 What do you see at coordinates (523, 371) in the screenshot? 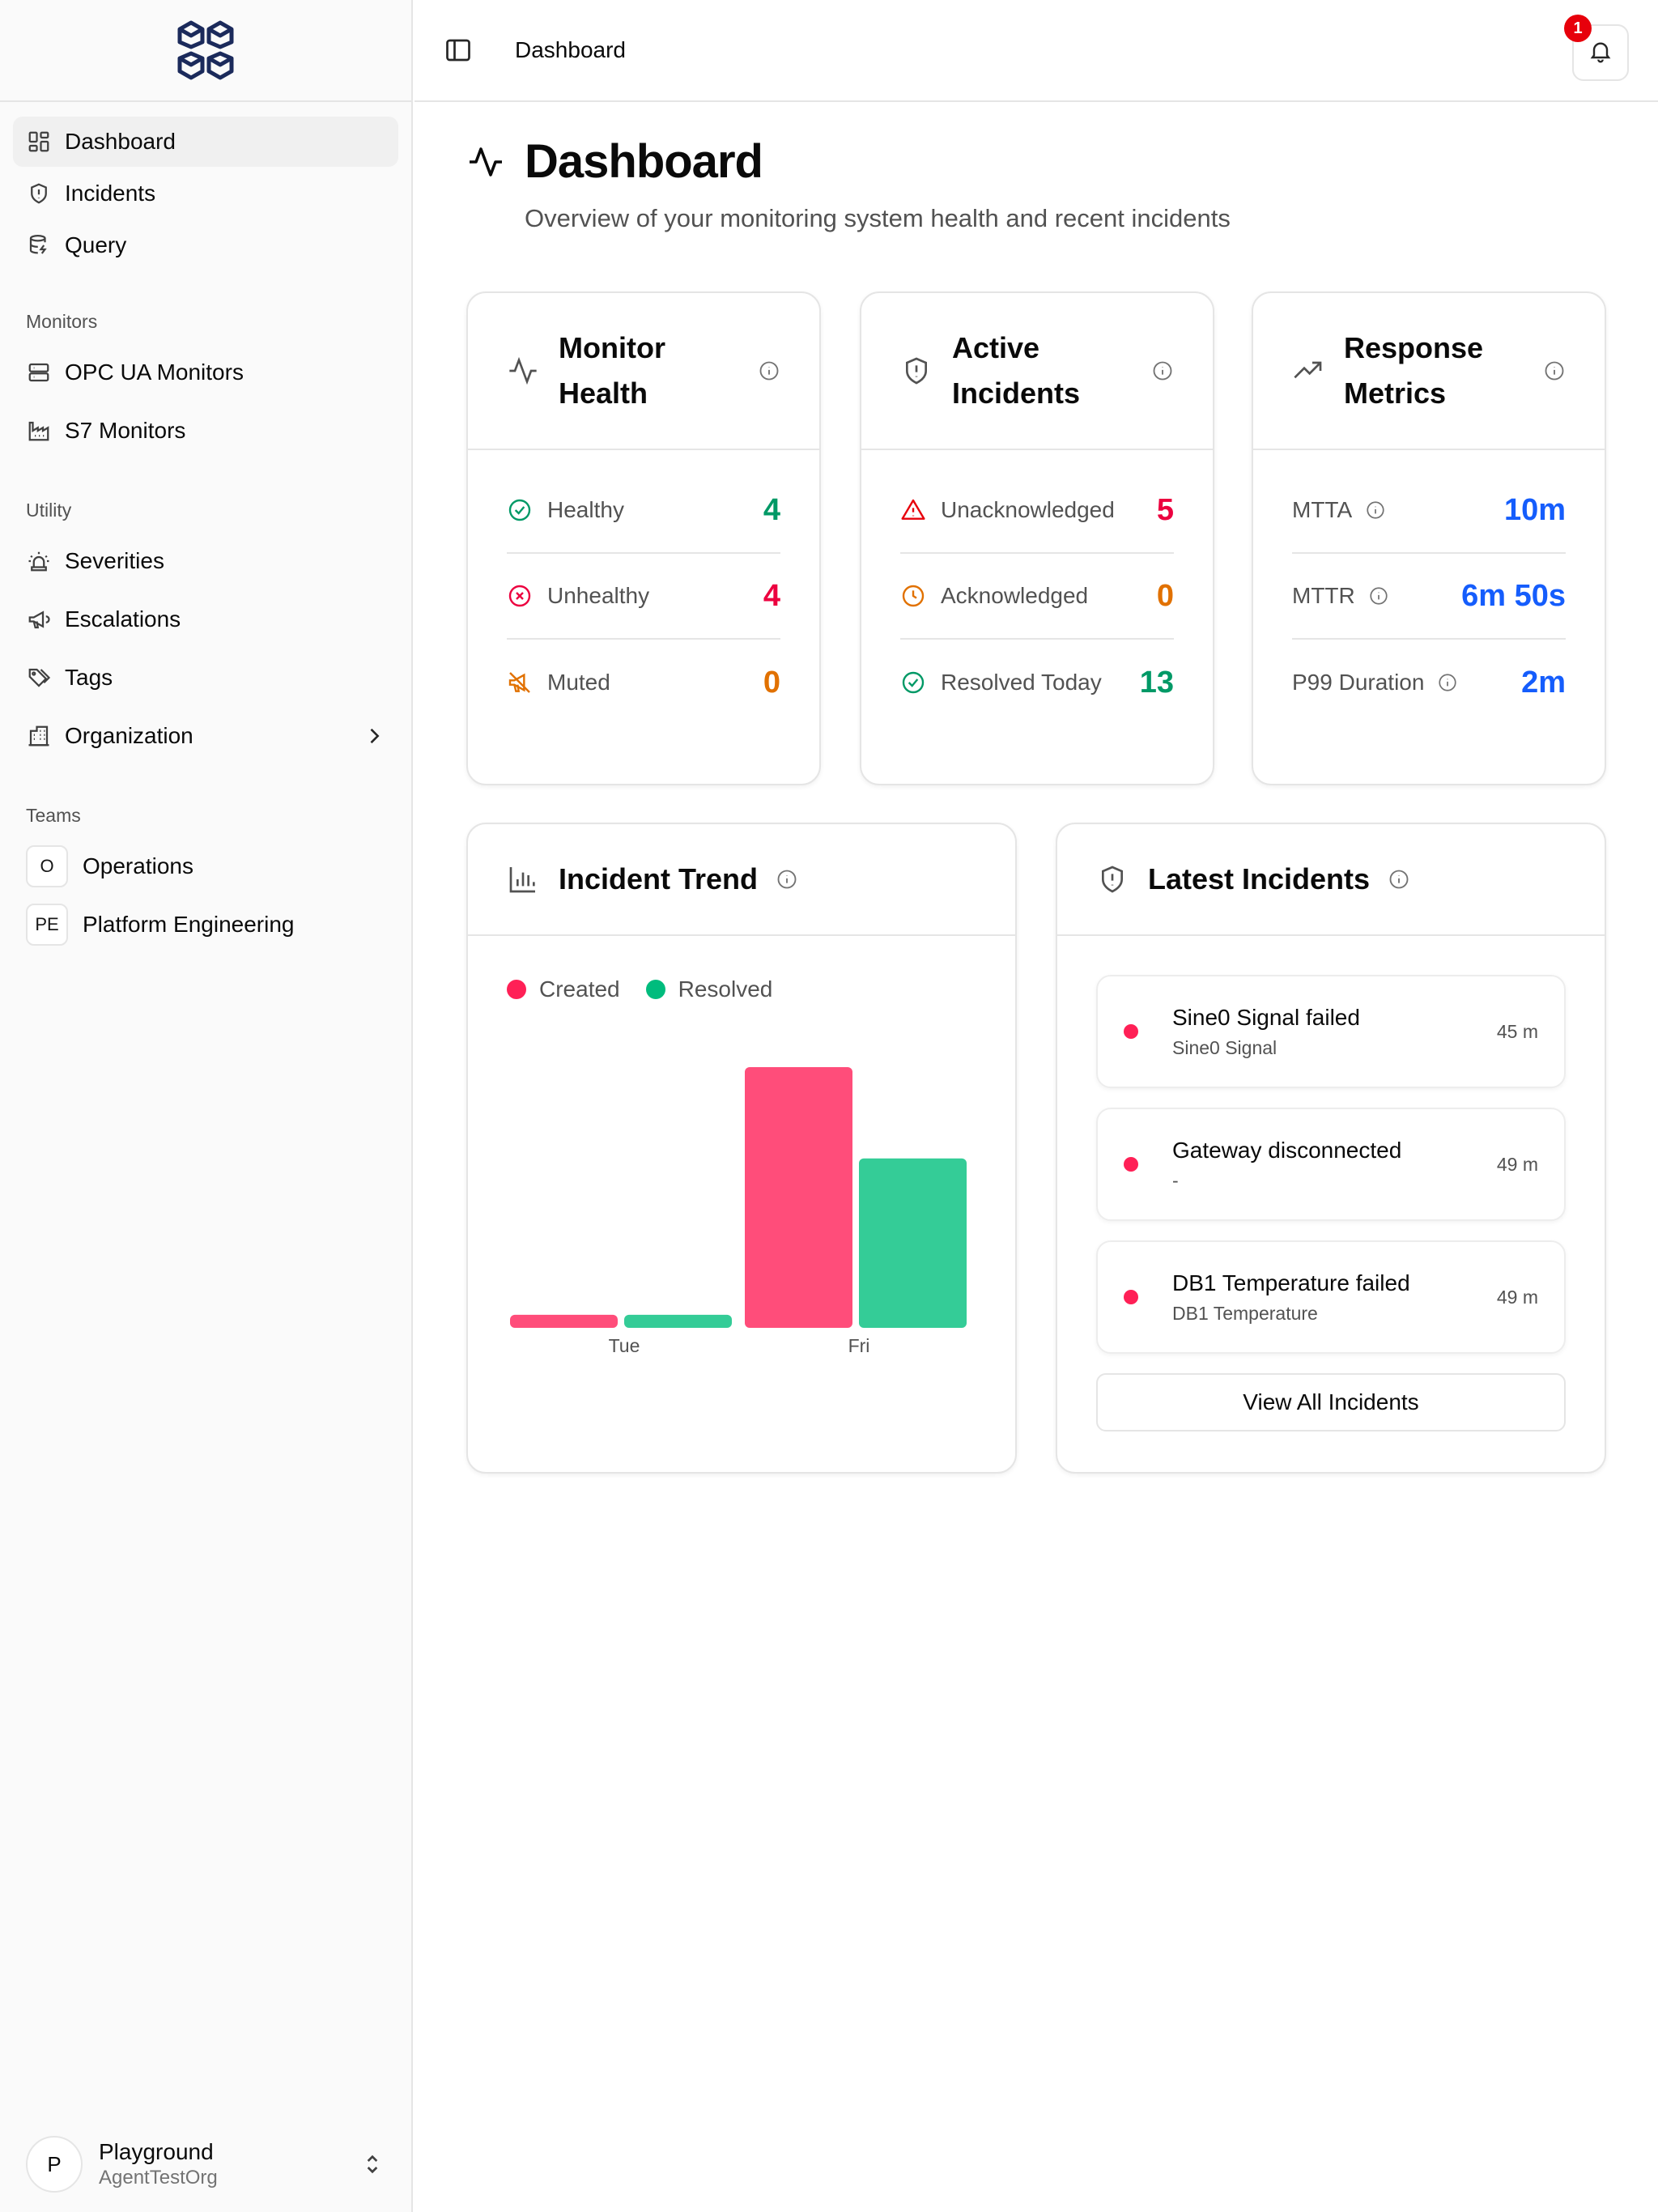
I see `activity-icon` at bounding box center [523, 371].